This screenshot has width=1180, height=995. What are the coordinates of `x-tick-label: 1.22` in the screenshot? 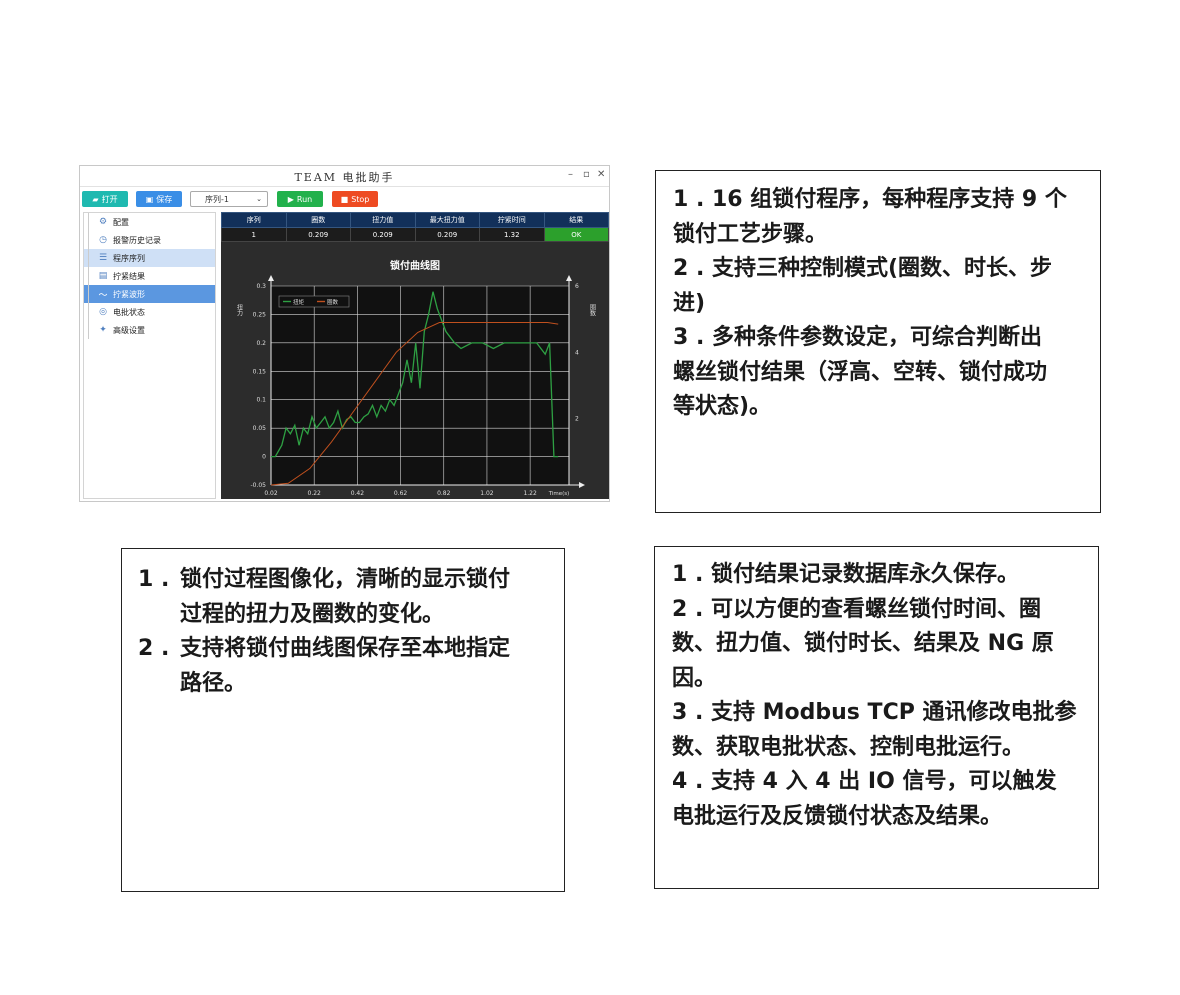 It's located at (530, 493).